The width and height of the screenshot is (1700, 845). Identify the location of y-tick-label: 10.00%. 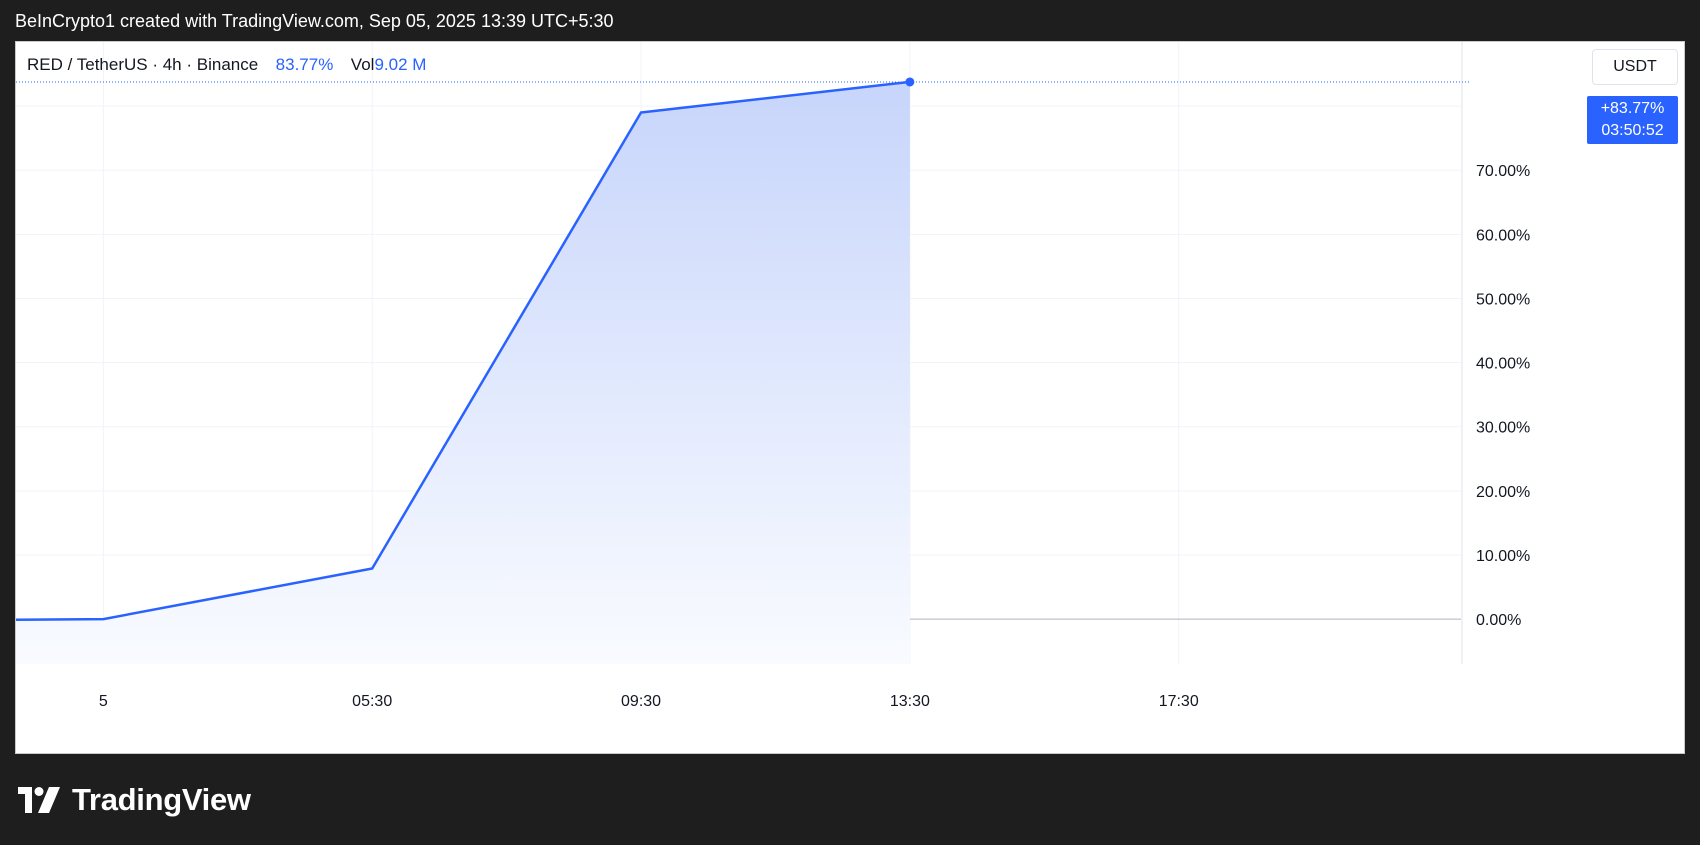
(1503, 556).